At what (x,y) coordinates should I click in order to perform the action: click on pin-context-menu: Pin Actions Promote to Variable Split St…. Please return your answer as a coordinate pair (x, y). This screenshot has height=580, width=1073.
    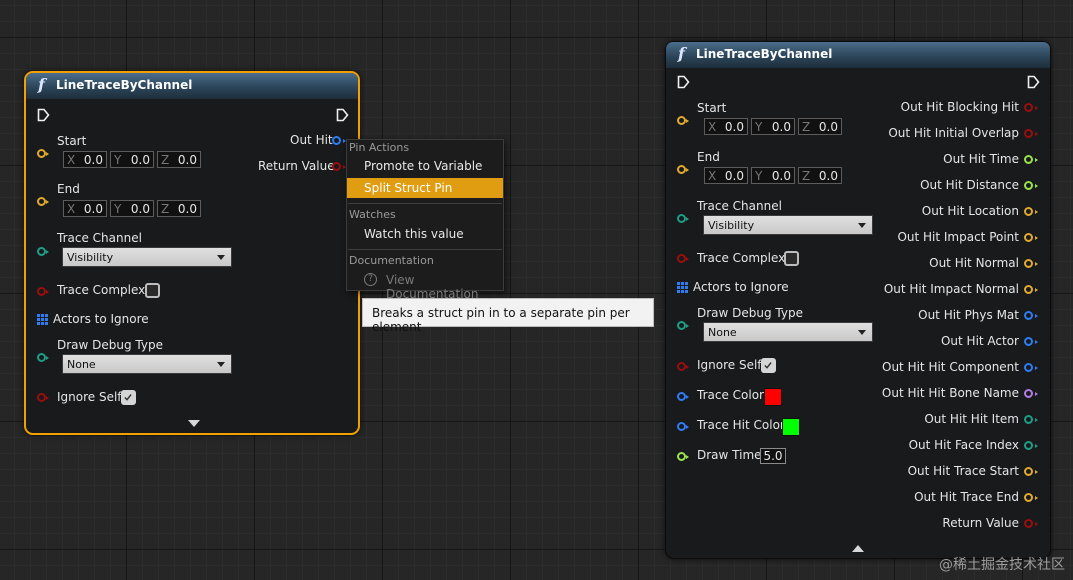
    Looking at the image, I should click on (425, 220).